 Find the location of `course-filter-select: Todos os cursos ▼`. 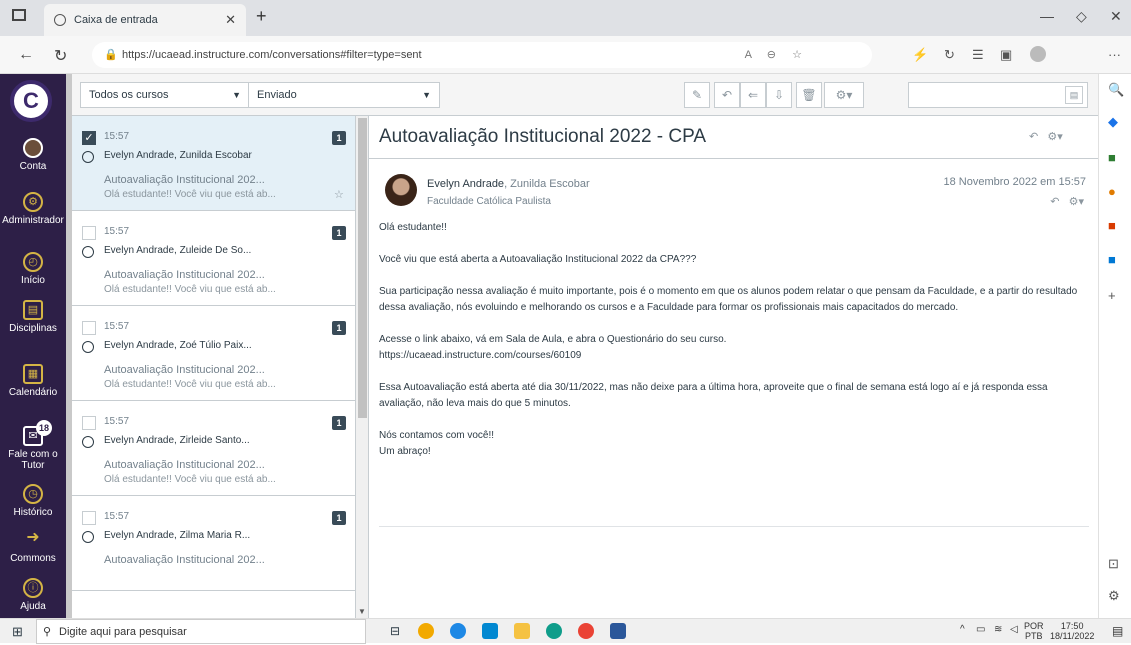

course-filter-select: Todos os cursos ▼ is located at coordinates (165, 95).